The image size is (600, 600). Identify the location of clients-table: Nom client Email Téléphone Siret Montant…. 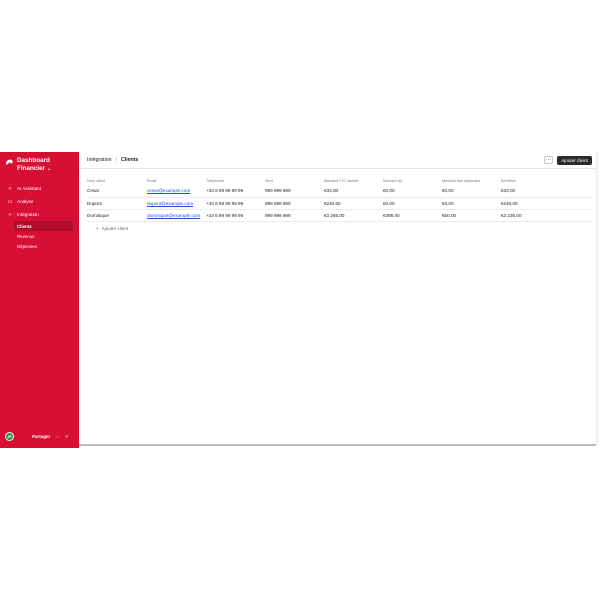
(339, 199).